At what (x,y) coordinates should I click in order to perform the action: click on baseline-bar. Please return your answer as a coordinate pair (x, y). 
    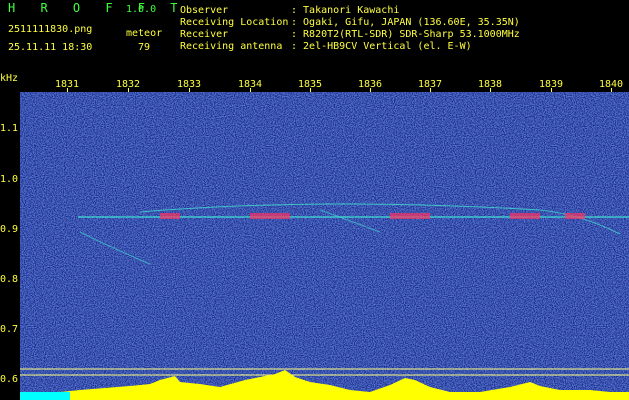
    Looking at the image, I should click on (45, 396).